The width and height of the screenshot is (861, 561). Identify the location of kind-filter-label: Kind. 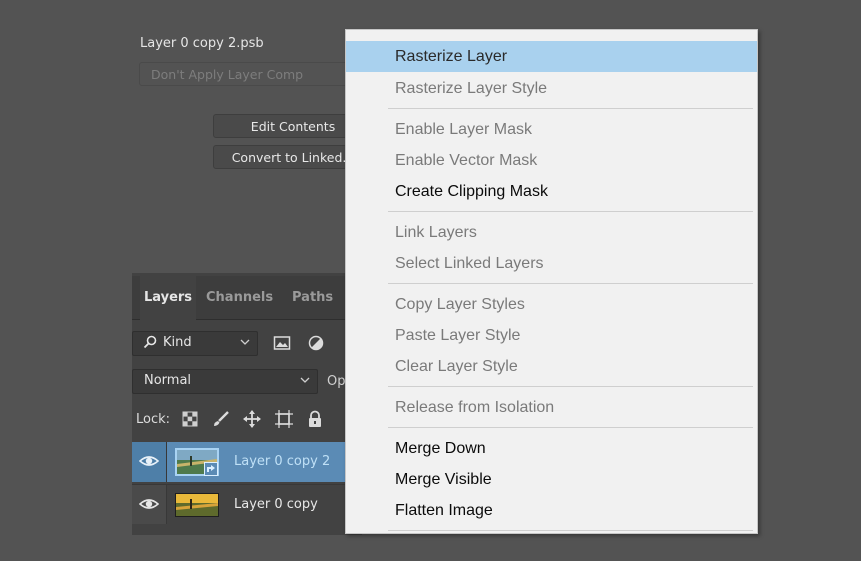
(177, 342).